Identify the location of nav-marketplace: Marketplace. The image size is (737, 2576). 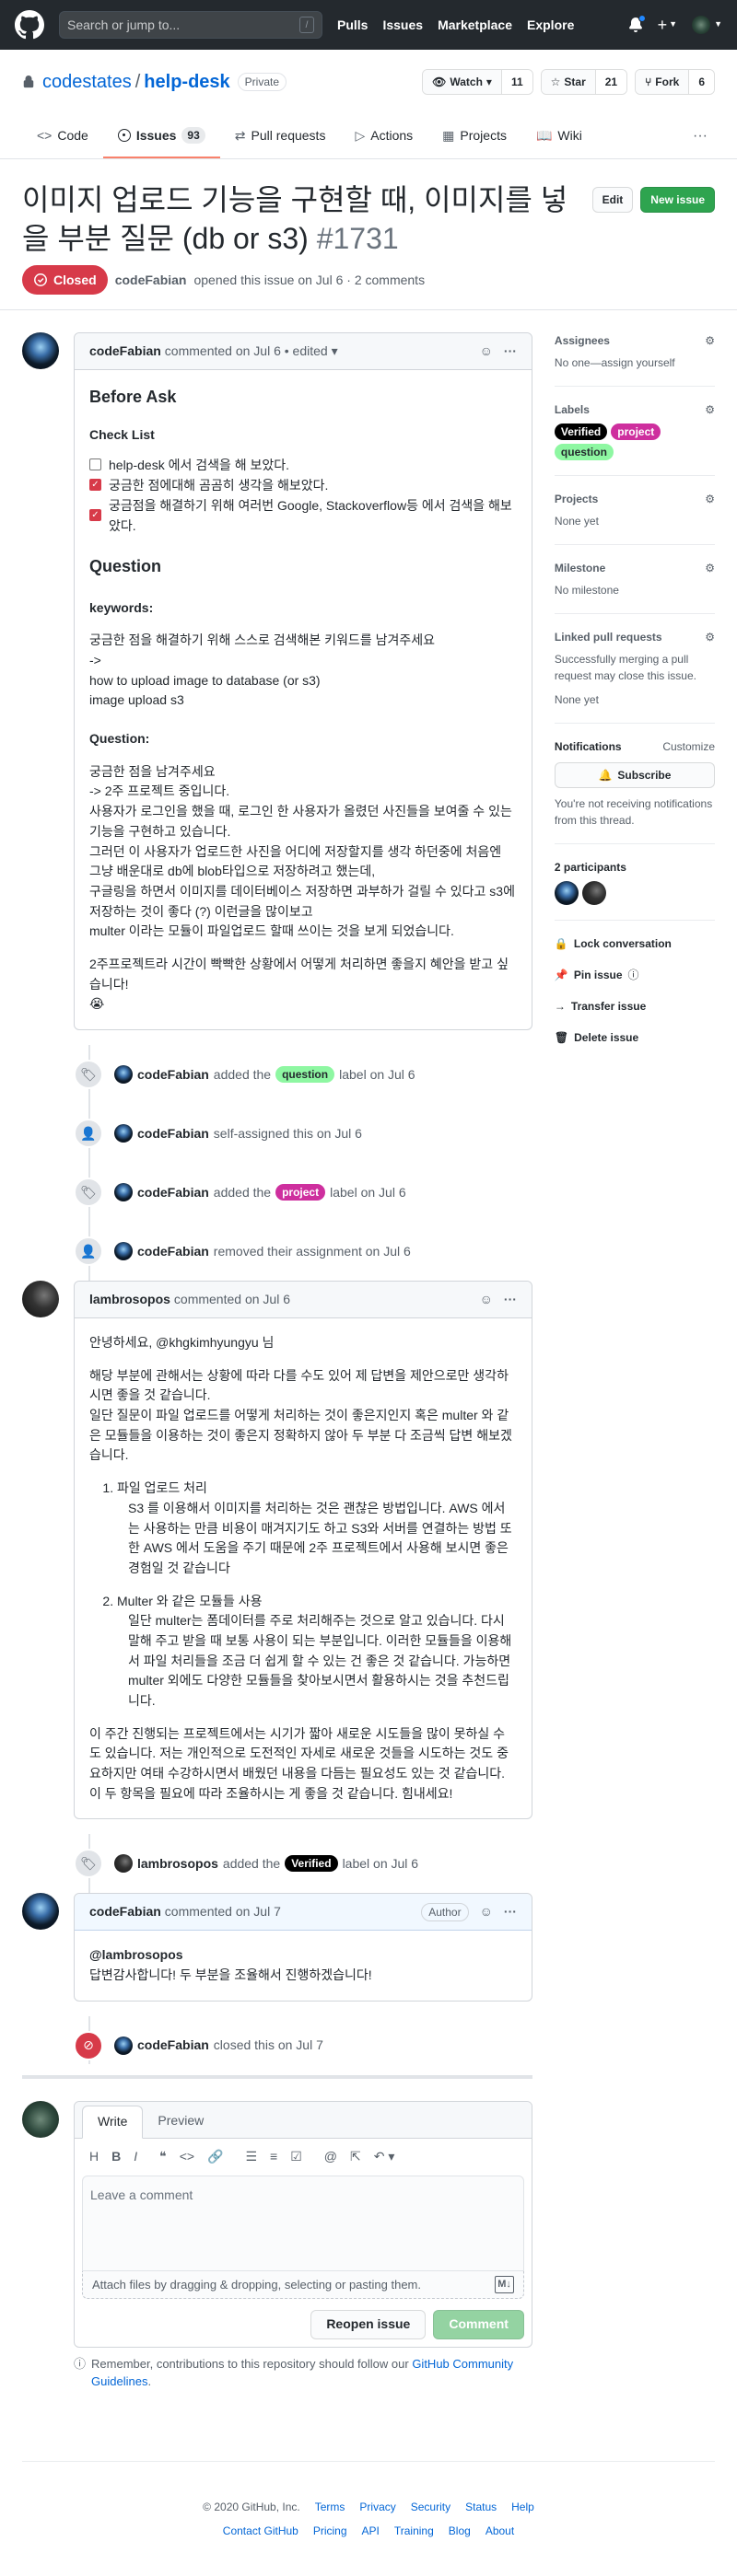
(475, 25).